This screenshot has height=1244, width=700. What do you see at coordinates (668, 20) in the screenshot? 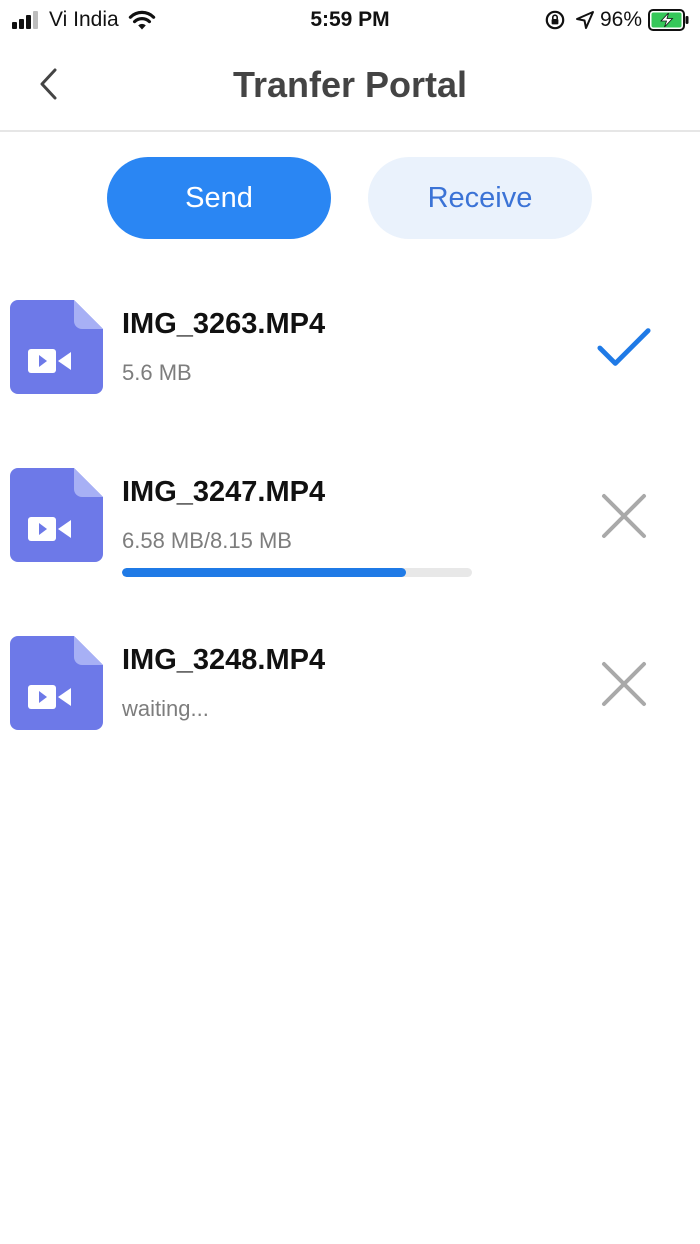
I see `battery-charging-icon` at bounding box center [668, 20].